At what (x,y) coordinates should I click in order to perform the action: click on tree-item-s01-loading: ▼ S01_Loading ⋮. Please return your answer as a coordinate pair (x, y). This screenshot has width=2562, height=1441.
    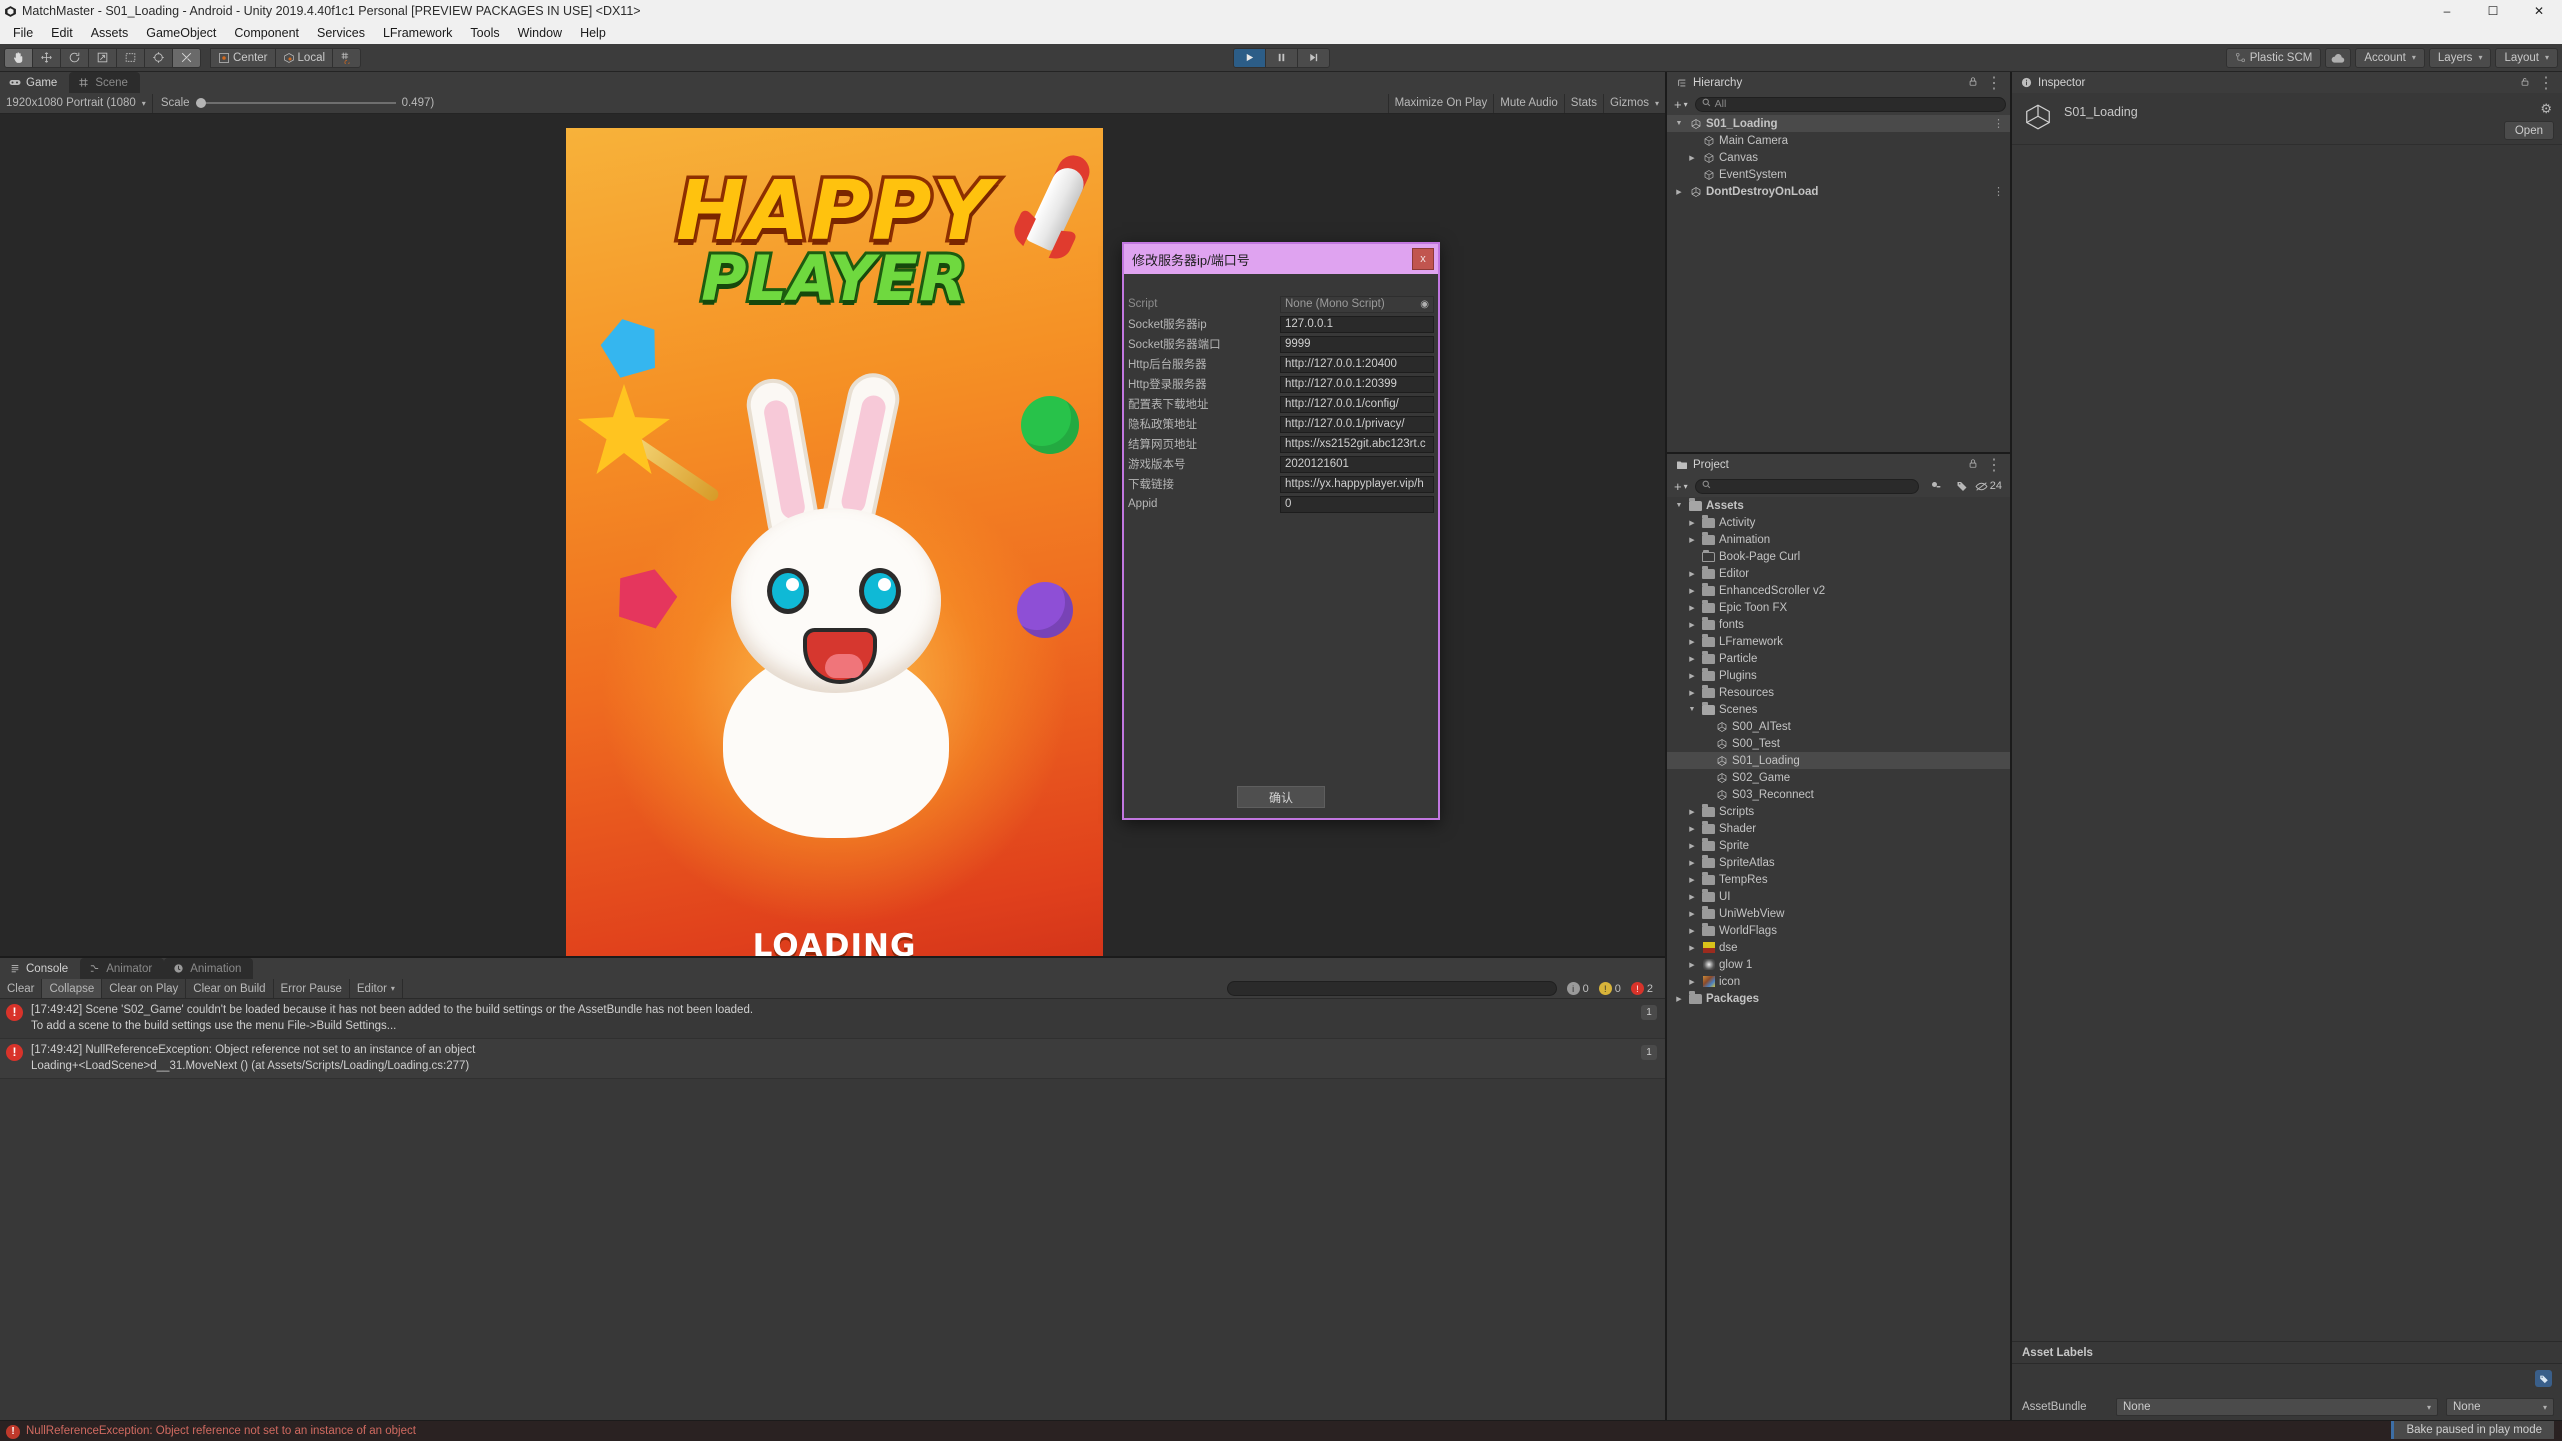
    Looking at the image, I should click on (1838, 123).